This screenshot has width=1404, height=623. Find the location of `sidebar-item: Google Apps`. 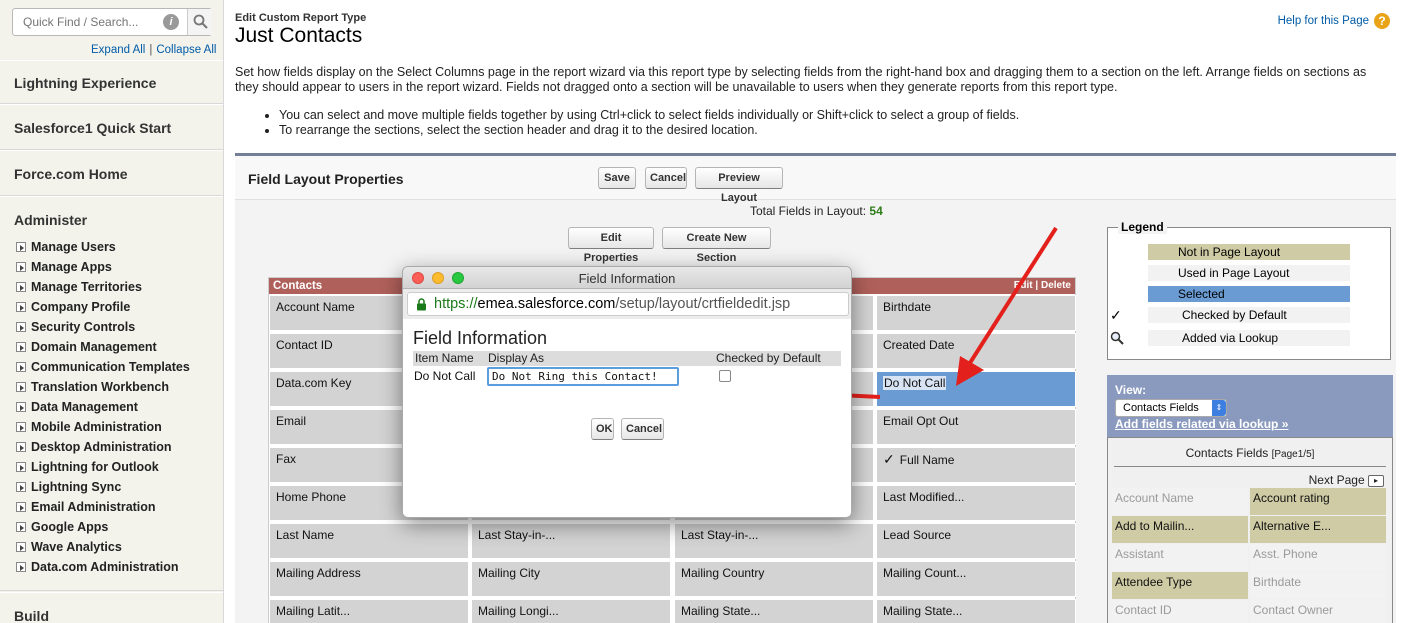

sidebar-item: Google Apps is located at coordinates (62, 527).